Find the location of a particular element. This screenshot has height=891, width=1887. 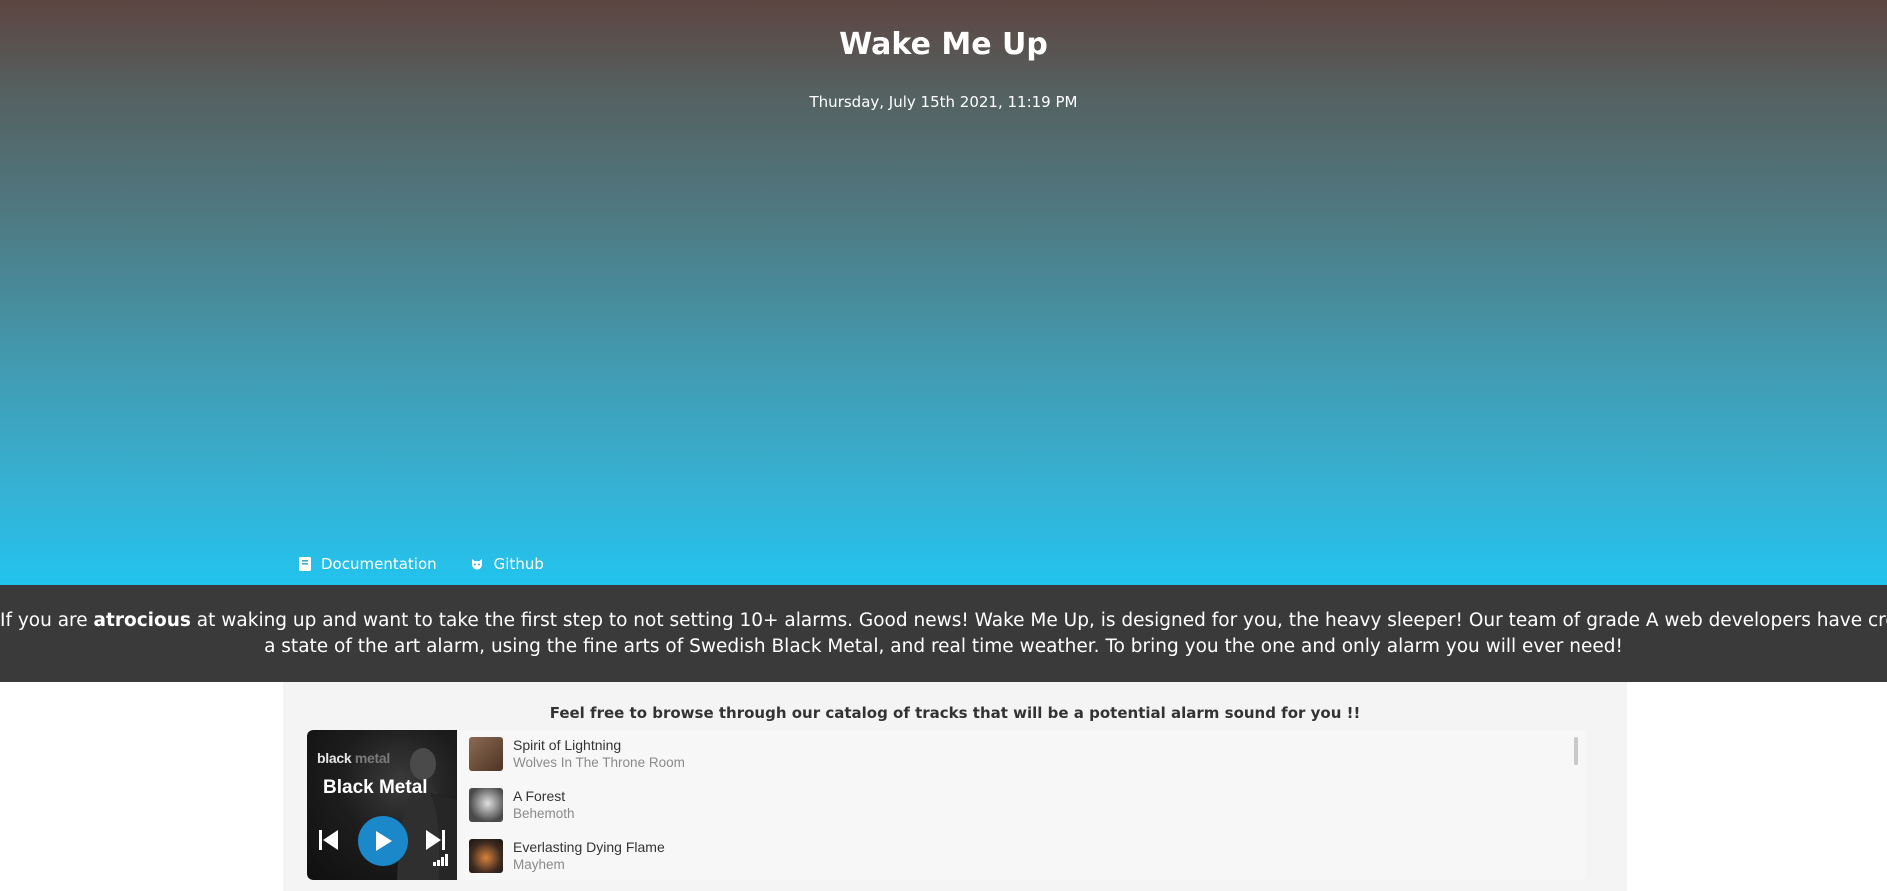

equalizer-icon is located at coordinates (440, 860).